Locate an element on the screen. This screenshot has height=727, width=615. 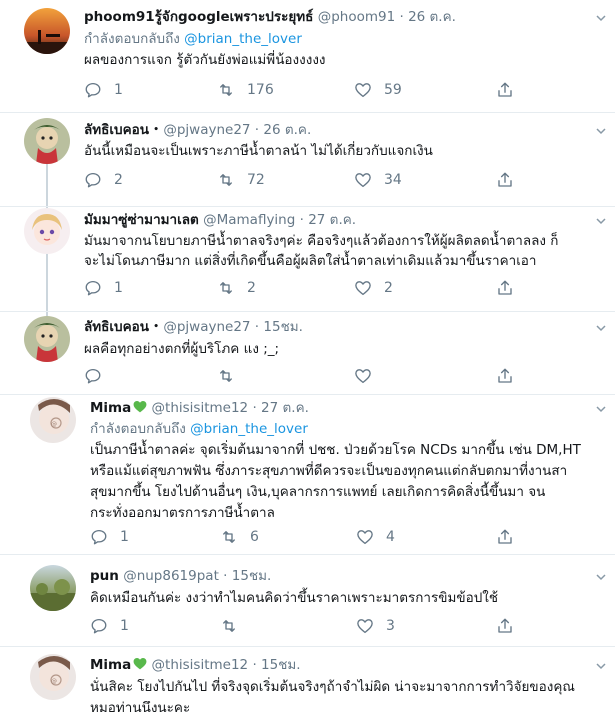
like-count: 2 is located at coordinates (388, 288).